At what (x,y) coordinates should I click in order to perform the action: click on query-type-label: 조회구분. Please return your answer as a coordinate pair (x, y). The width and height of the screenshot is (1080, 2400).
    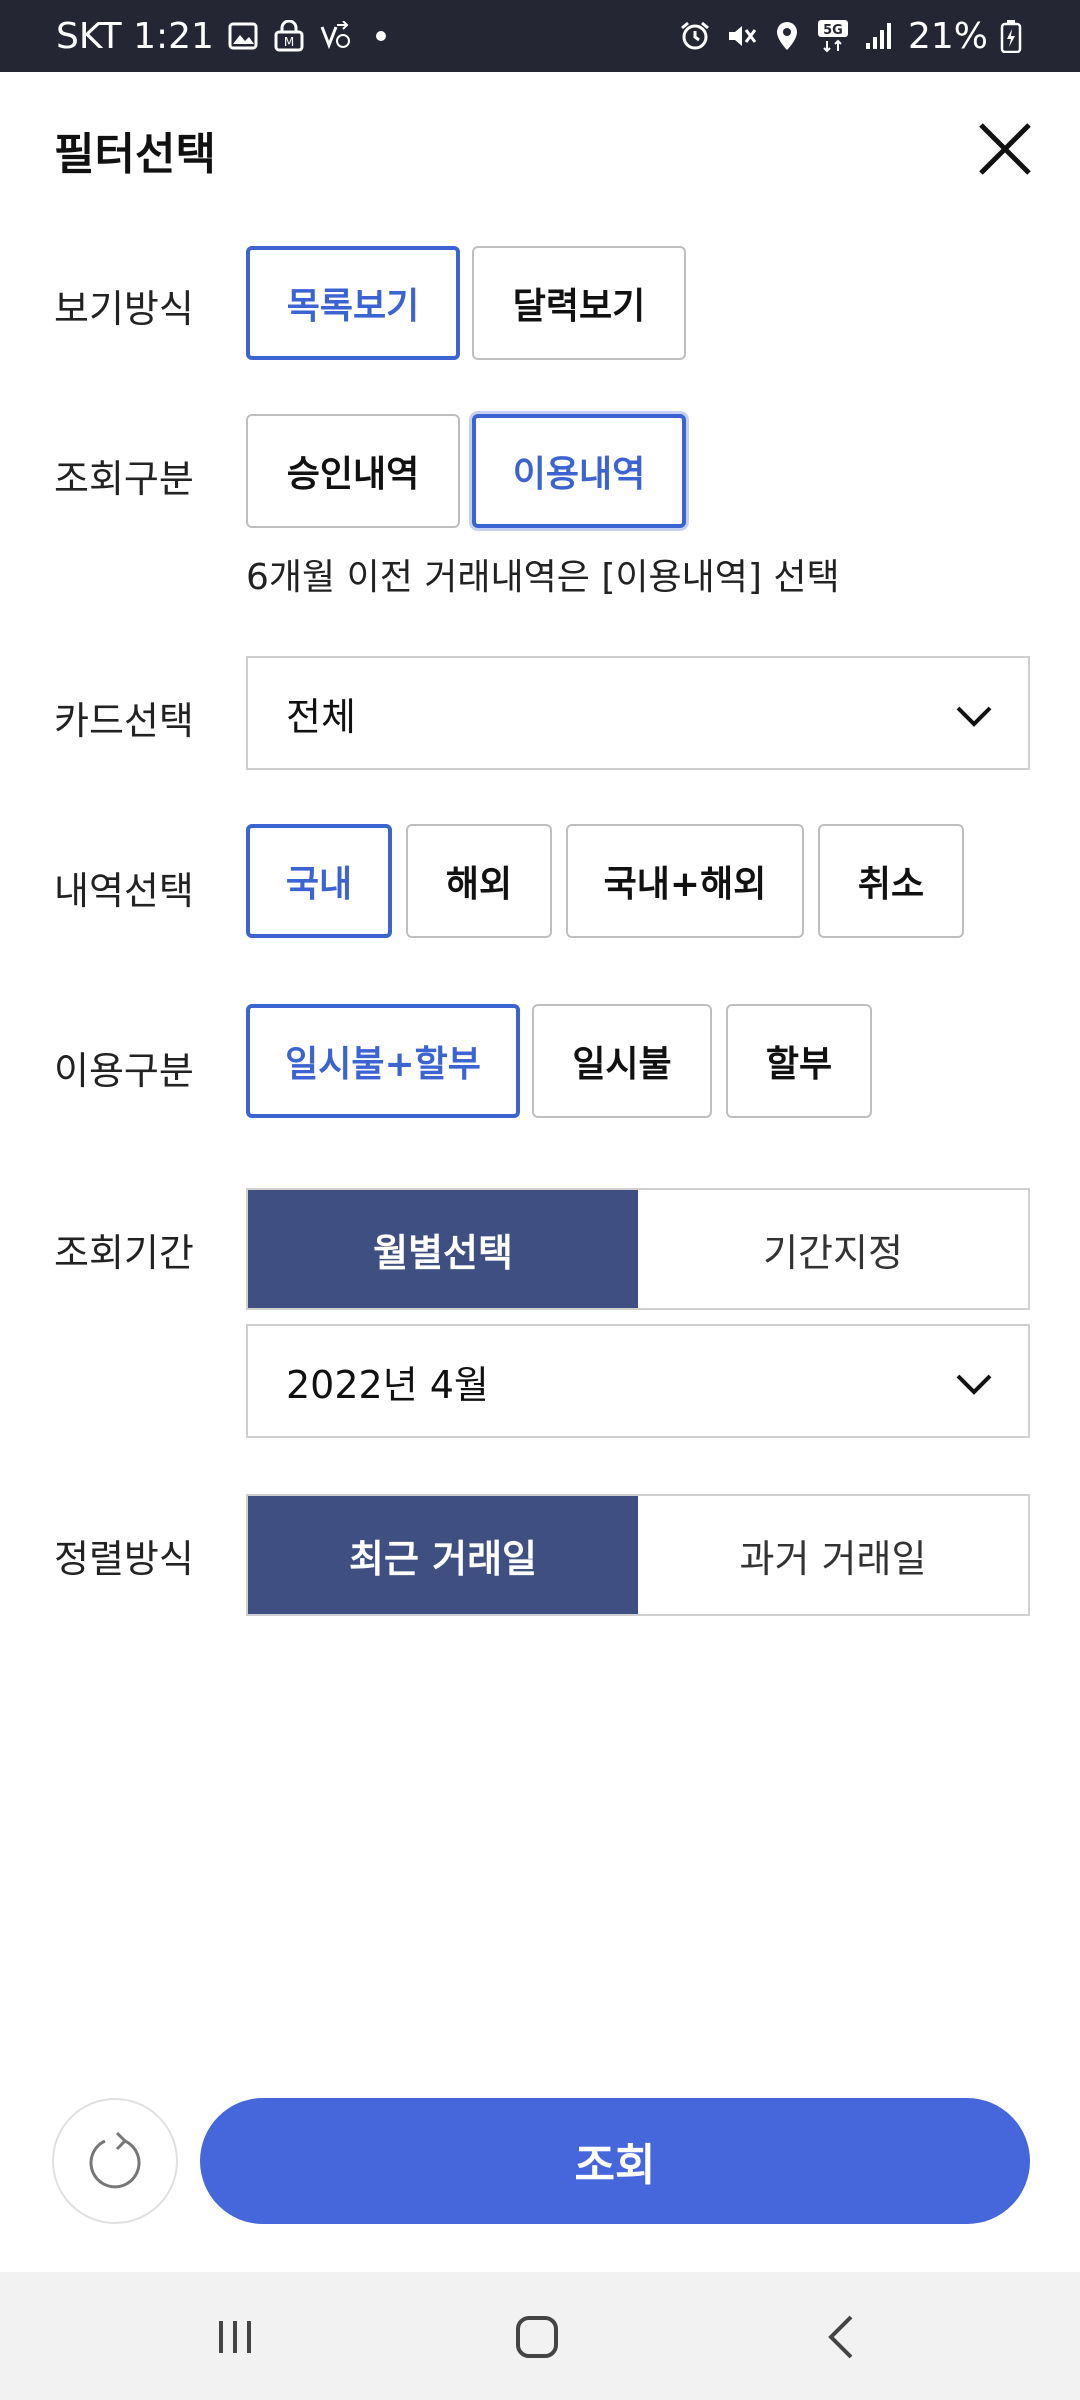
    Looking at the image, I should click on (124, 479).